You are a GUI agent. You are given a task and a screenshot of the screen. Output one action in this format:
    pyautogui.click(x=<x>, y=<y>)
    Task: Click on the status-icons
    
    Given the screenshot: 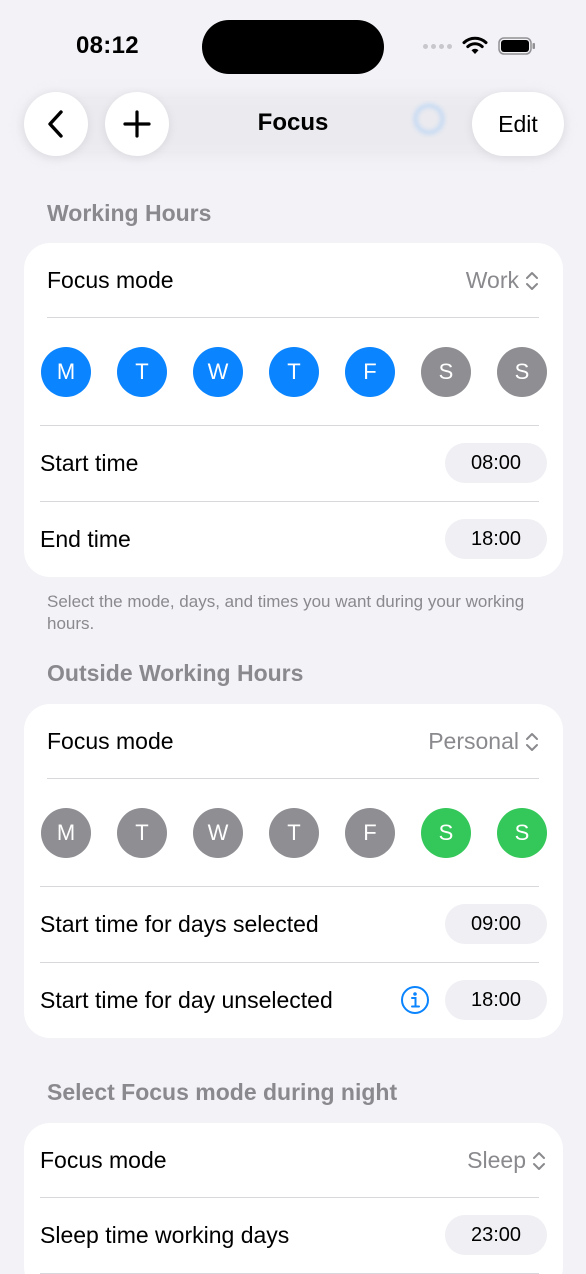 What is the action you would take?
    pyautogui.click(x=479, y=46)
    